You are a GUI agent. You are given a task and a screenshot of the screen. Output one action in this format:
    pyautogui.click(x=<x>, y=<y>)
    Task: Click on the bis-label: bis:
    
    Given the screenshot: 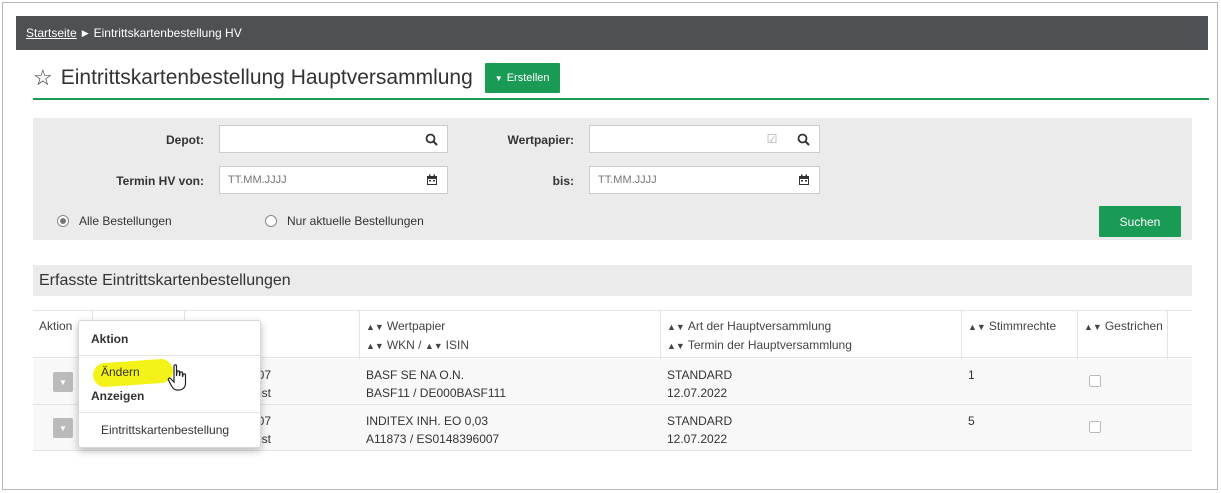 What is the action you would take?
    pyautogui.click(x=563, y=181)
    